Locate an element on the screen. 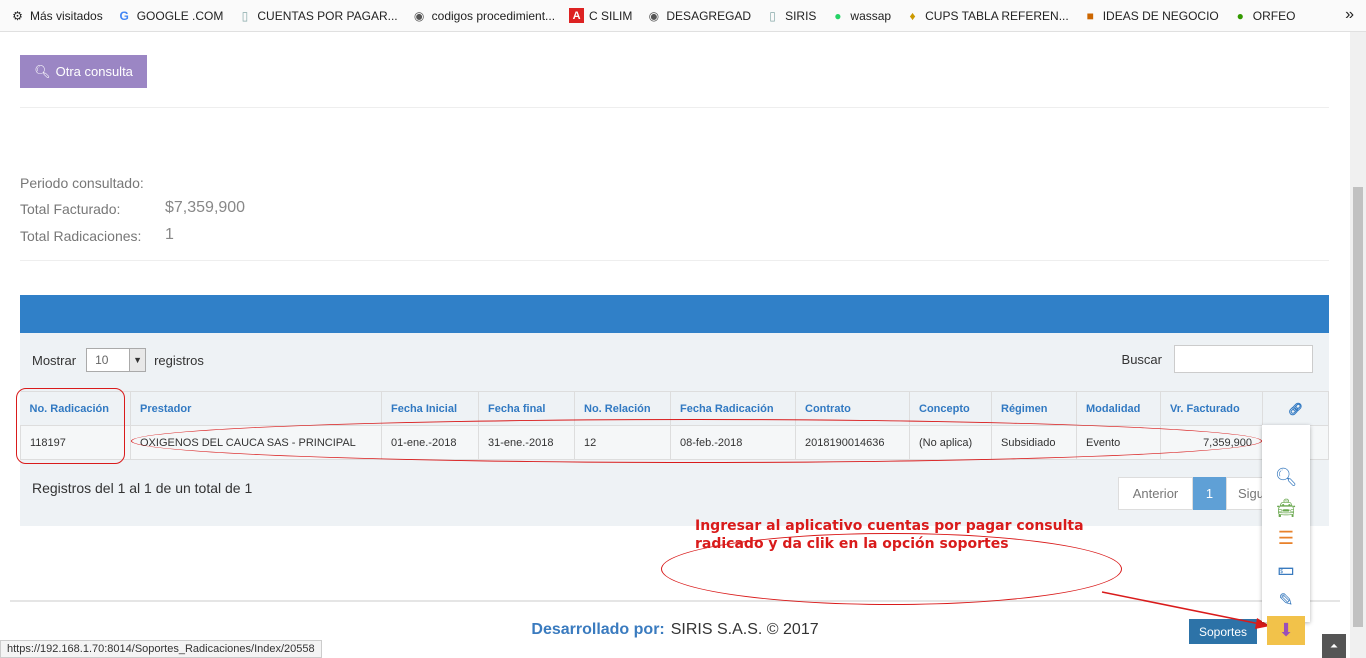 This screenshot has width=1366, height=658. search-control: Buscar is located at coordinates (1217, 359).